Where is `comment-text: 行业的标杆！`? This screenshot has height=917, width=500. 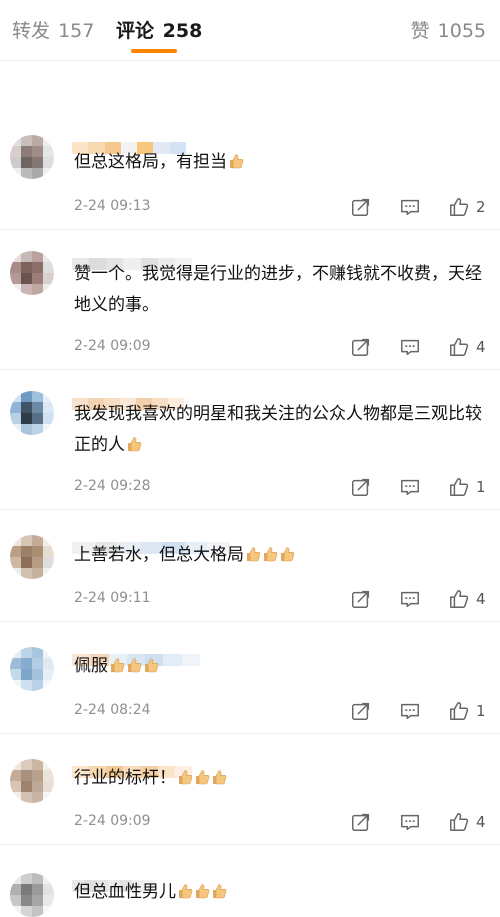 comment-text: 行业的标杆！ is located at coordinates (281, 778).